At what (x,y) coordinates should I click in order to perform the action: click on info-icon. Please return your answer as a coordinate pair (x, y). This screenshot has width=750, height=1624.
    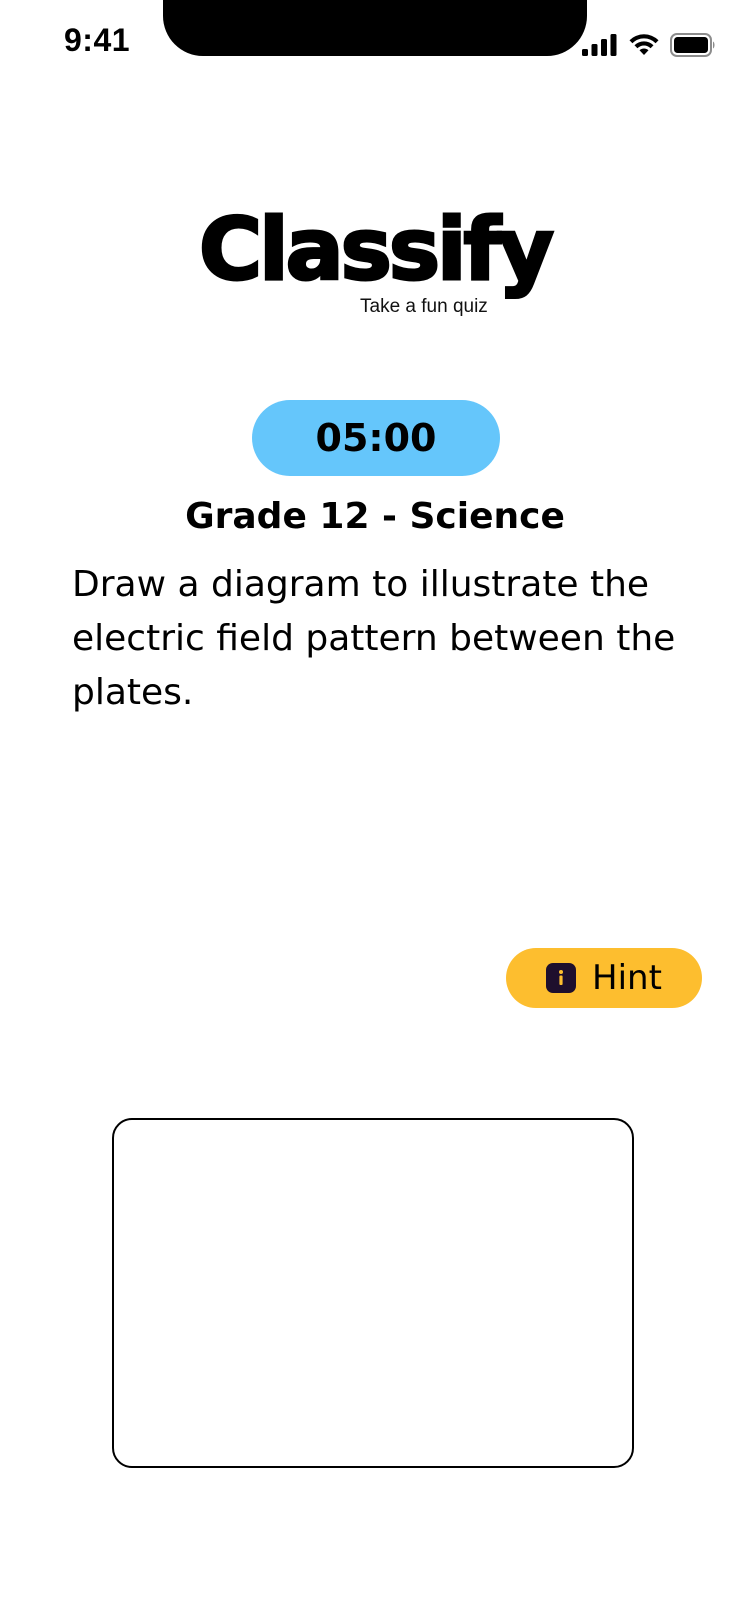
    Looking at the image, I should click on (561, 978).